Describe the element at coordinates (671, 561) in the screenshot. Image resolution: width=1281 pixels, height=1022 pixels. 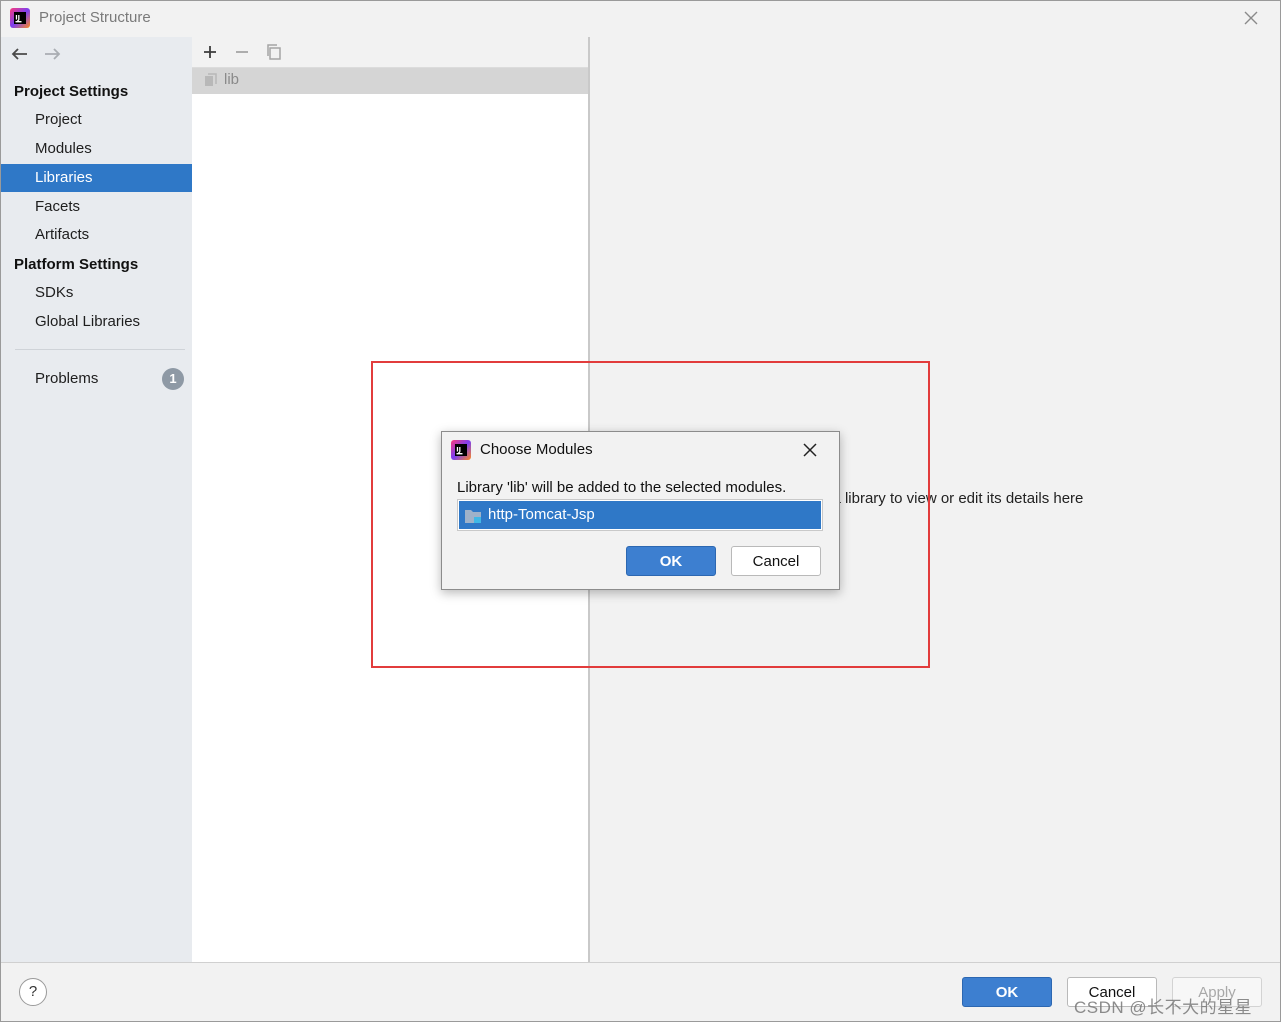
I see `dialog-ok-button: OK` at that location.